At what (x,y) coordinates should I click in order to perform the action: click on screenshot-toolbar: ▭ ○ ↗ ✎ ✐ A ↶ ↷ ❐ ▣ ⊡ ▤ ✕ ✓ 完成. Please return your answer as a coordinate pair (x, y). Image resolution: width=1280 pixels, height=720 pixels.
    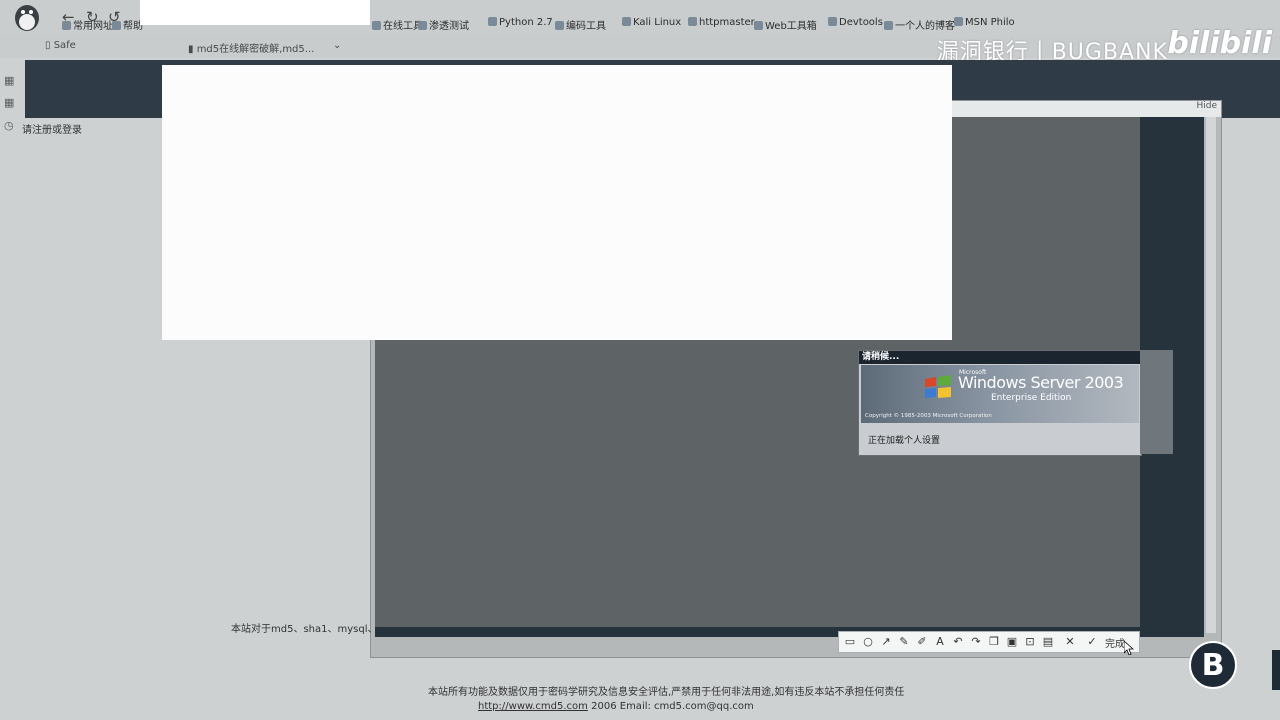
    Looking at the image, I should click on (989, 642).